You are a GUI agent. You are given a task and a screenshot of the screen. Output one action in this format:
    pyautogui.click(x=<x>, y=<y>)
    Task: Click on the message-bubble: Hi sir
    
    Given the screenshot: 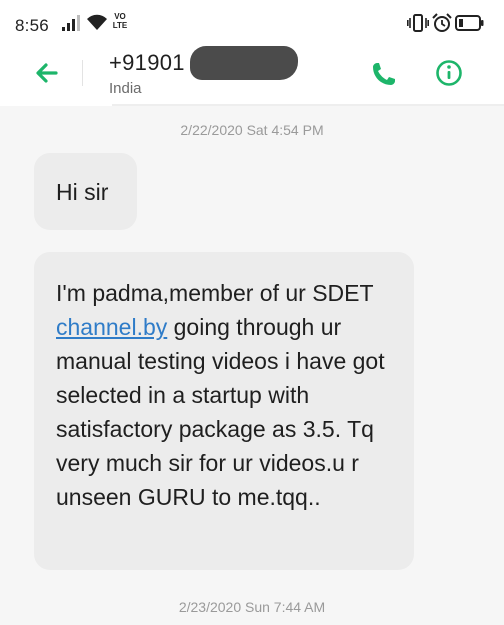 What is the action you would take?
    pyautogui.click(x=85, y=191)
    